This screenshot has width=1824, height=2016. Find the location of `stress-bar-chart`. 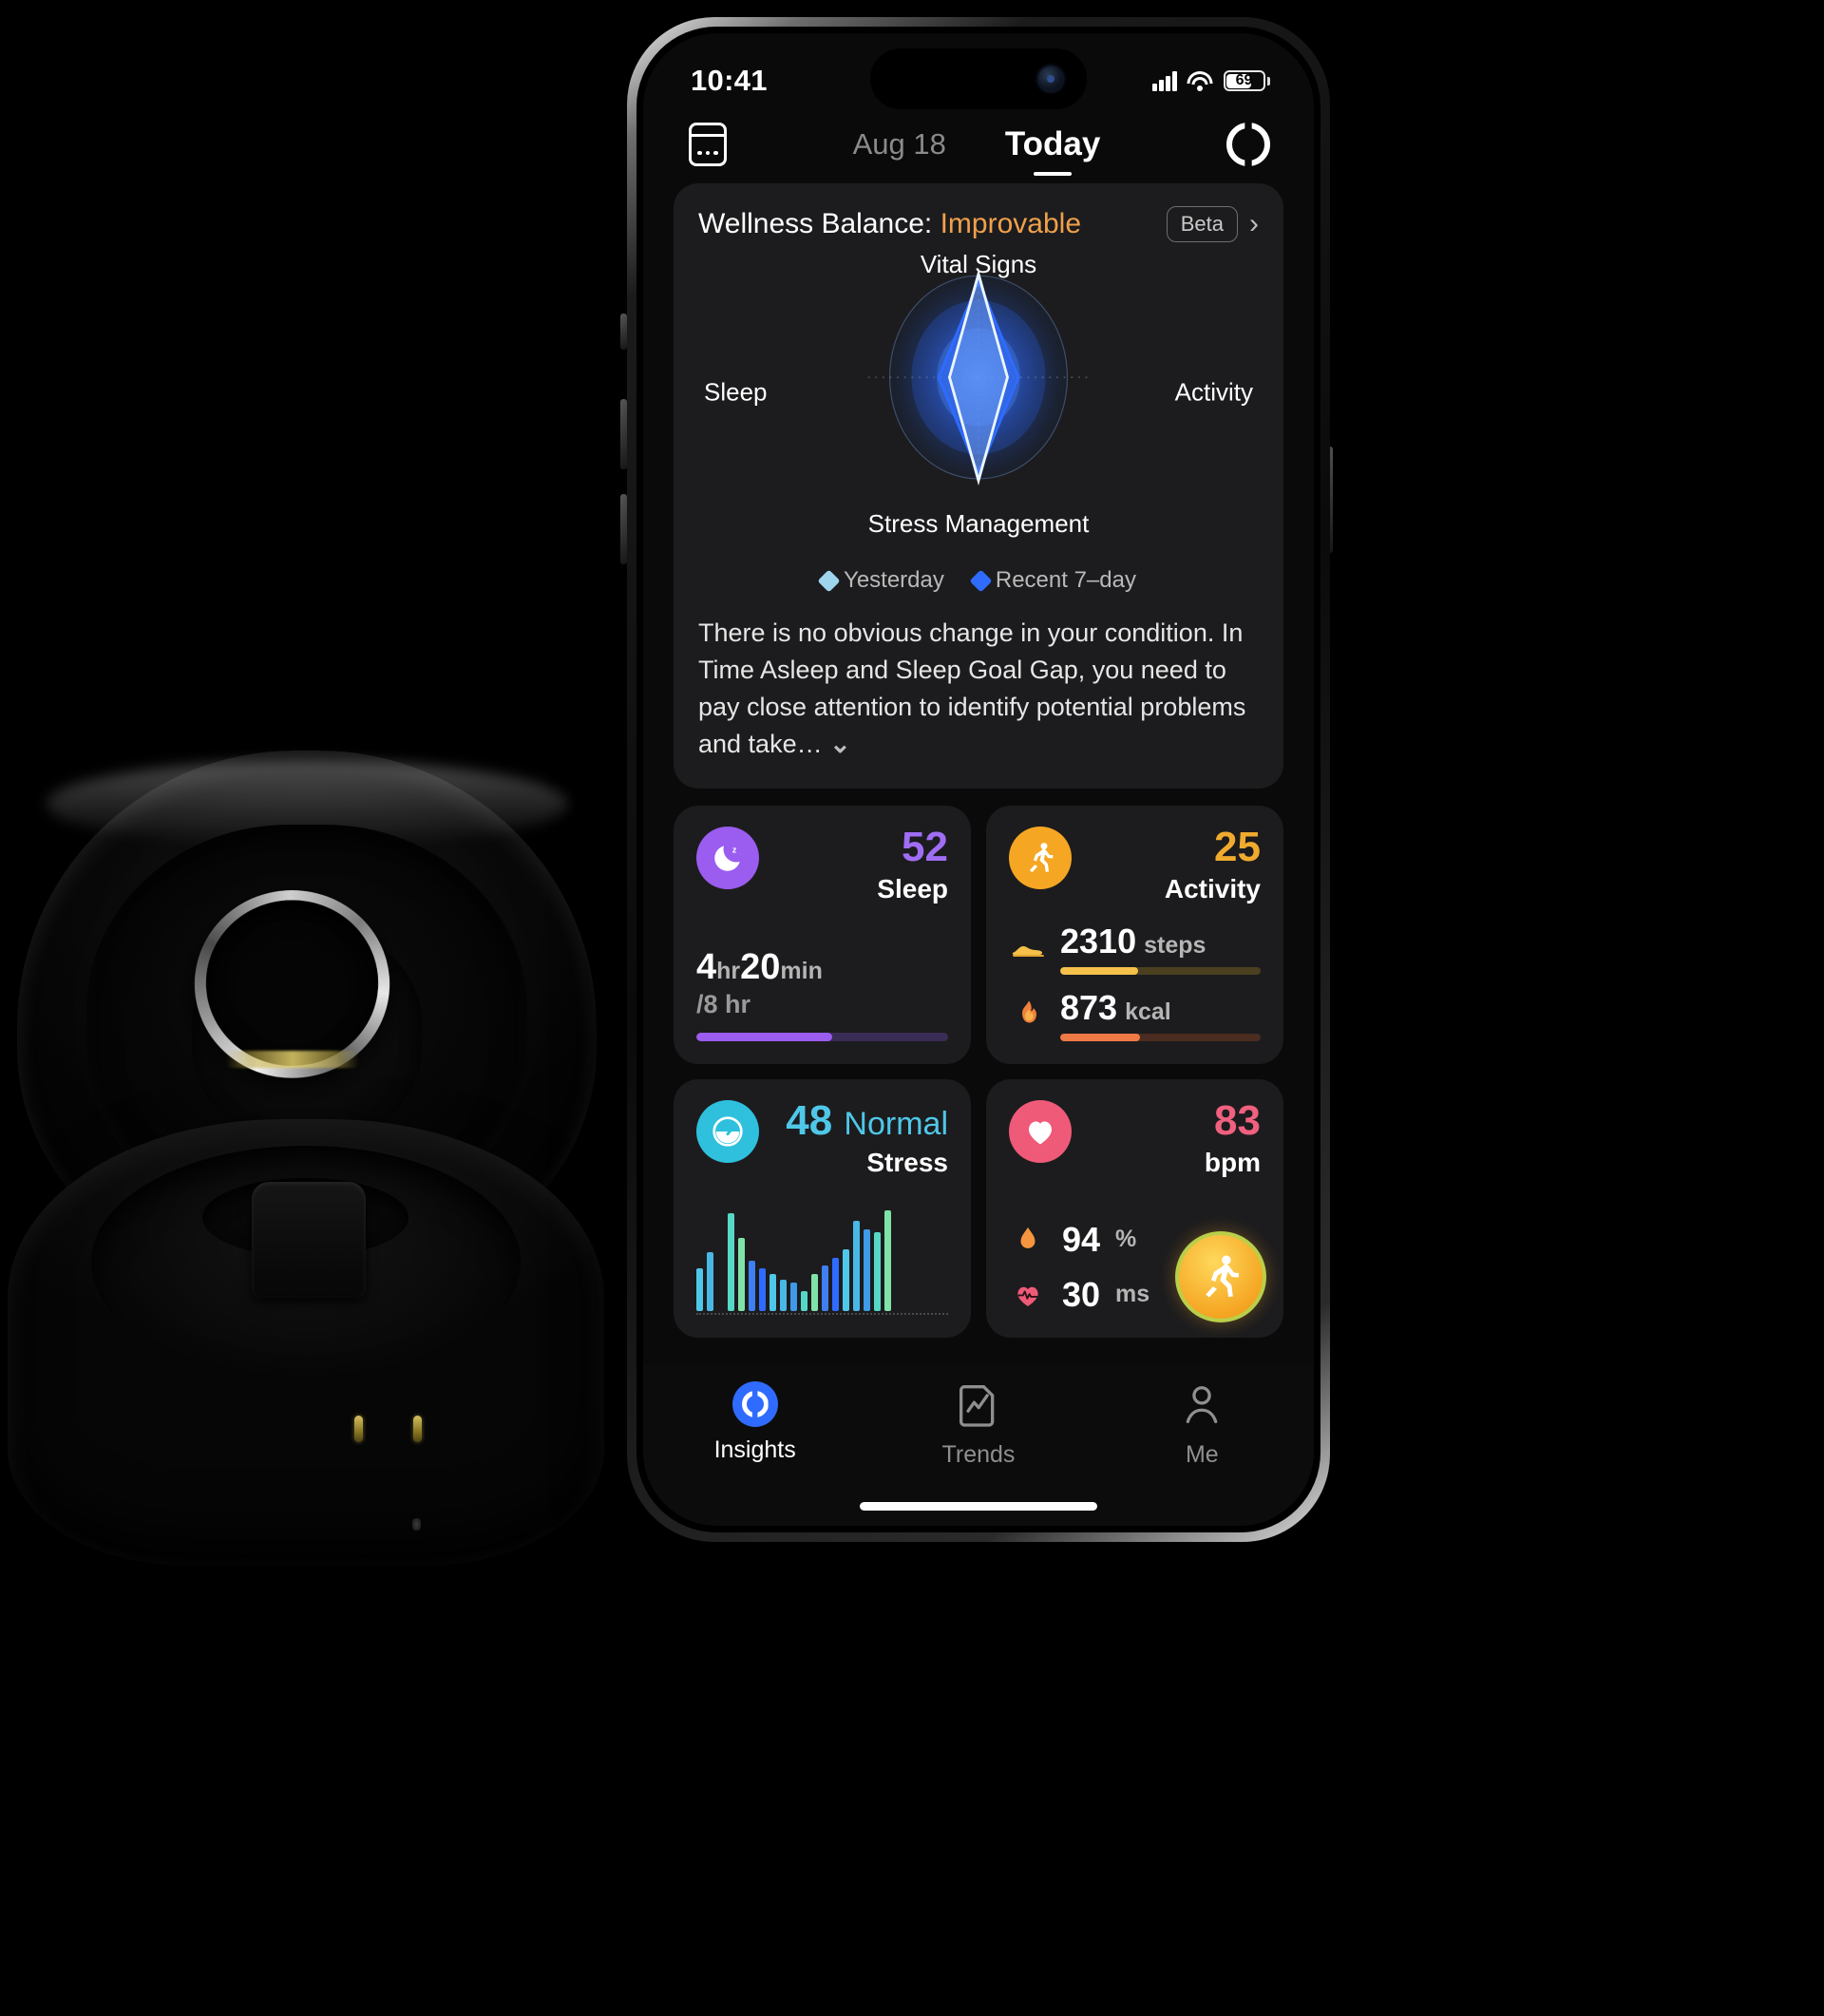

stress-bar-chart is located at coordinates (822, 1262).